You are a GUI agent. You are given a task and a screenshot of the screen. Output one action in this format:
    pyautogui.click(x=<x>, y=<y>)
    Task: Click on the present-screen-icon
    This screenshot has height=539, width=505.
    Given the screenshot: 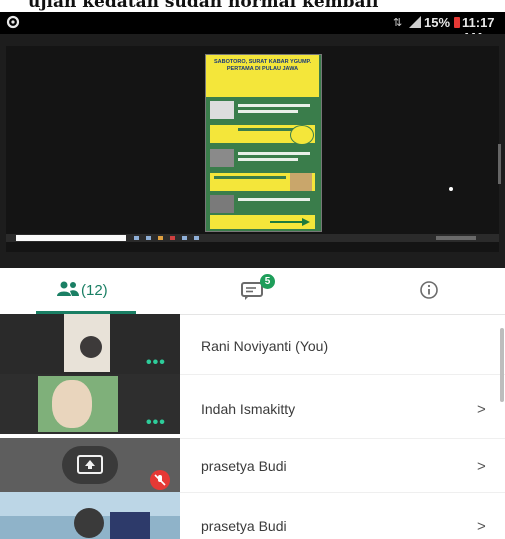 What is the action you would take?
    pyautogui.click(x=90, y=464)
    